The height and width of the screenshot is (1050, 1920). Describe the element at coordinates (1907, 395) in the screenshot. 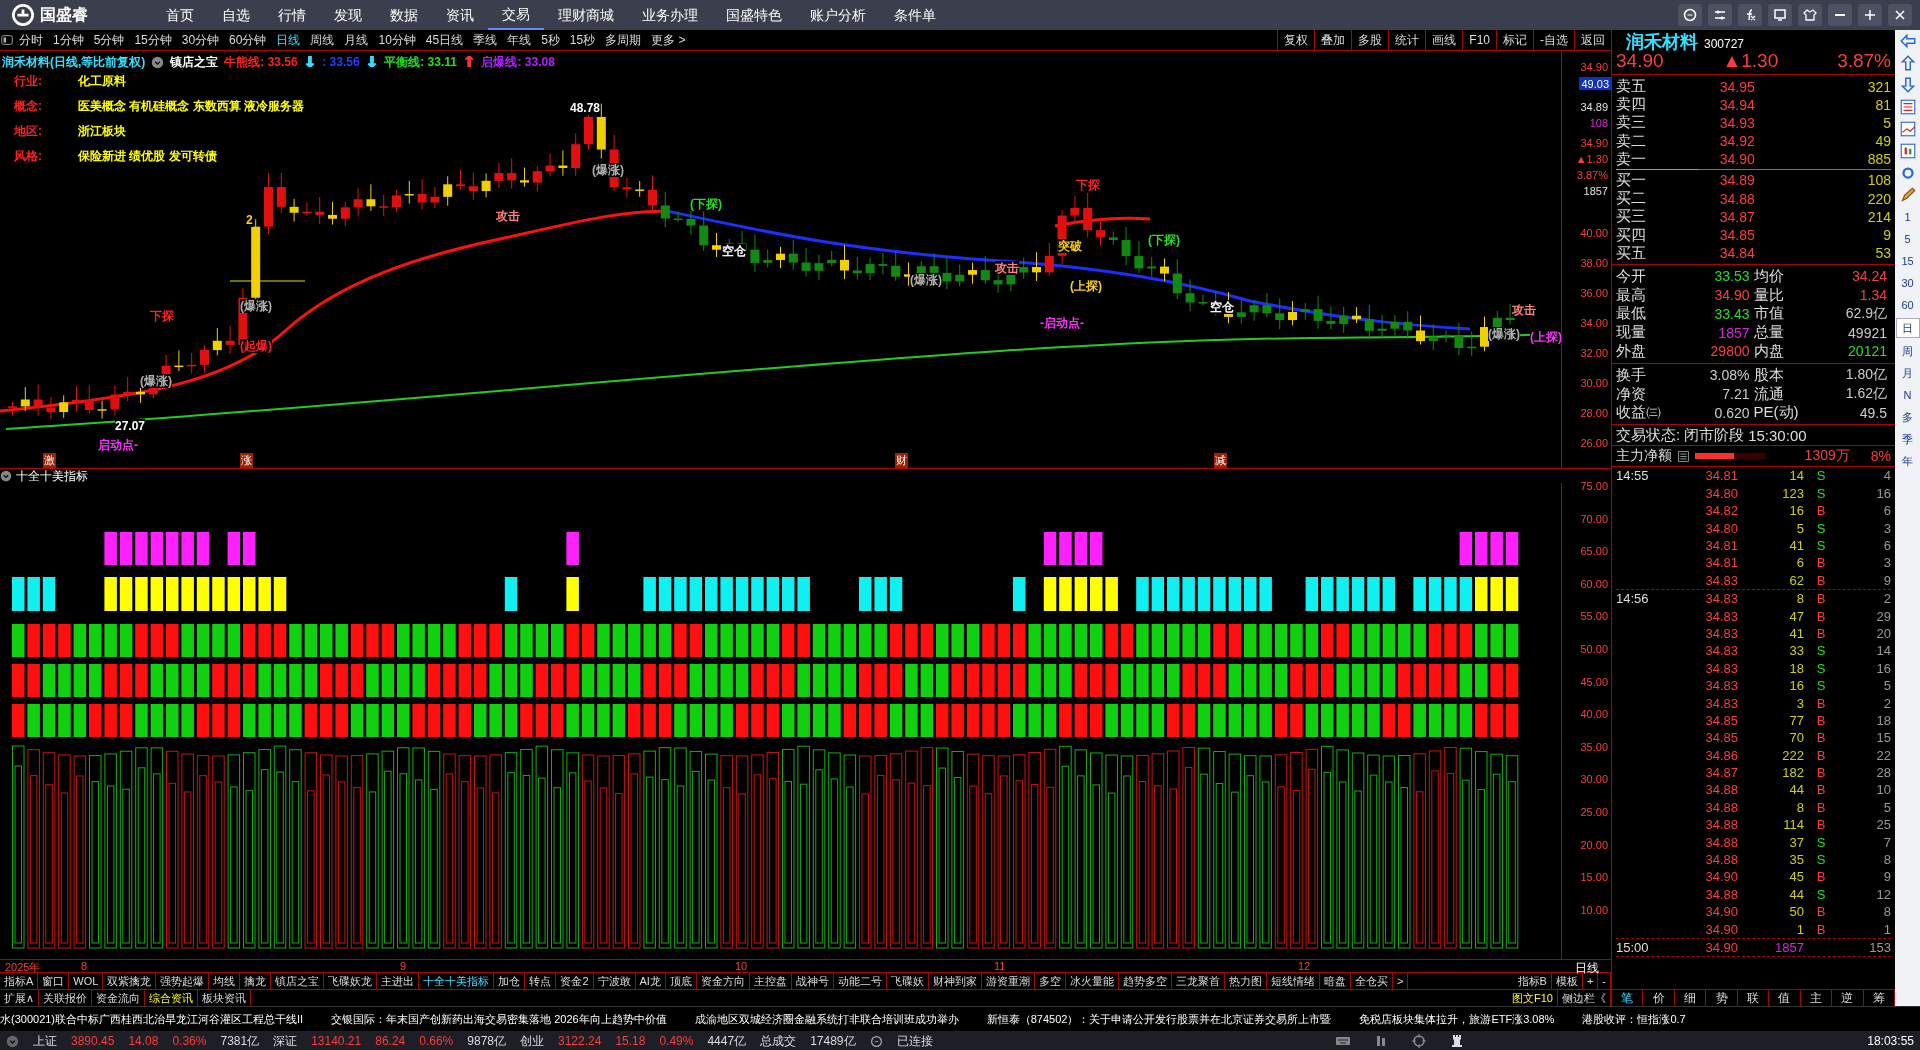

I see `period-shortcut: N` at that location.